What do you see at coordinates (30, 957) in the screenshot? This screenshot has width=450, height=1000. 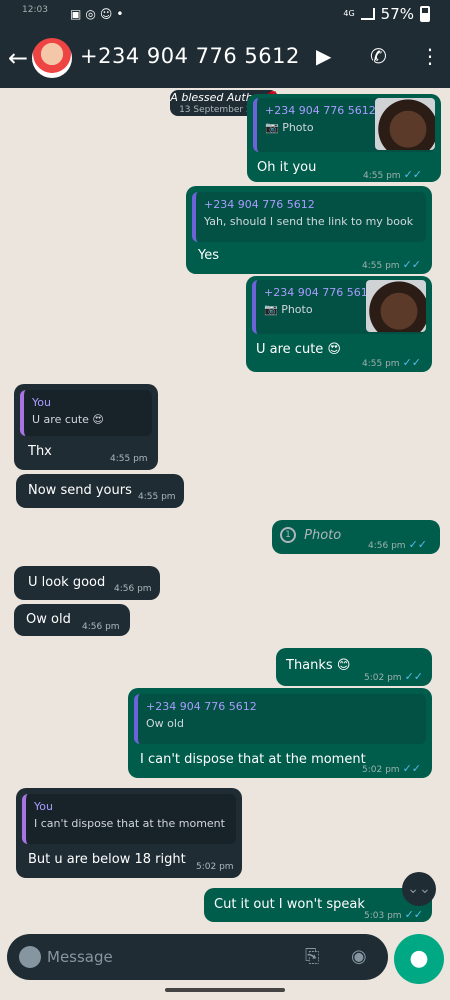 I see `emoji-icon` at bounding box center [30, 957].